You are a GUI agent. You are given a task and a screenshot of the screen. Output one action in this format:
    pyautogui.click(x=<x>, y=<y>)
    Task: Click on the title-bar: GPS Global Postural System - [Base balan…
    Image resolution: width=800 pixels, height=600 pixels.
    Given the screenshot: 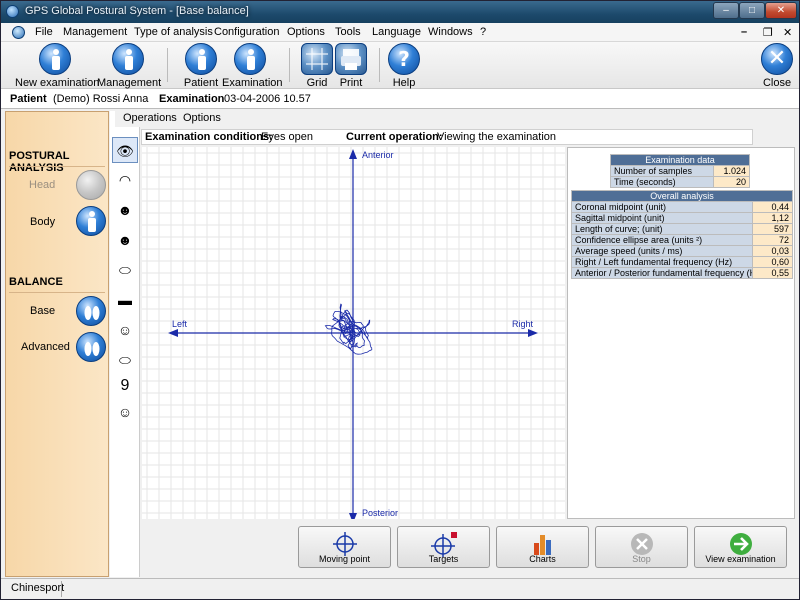 What is the action you would take?
    pyautogui.click(x=400, y=12)
    